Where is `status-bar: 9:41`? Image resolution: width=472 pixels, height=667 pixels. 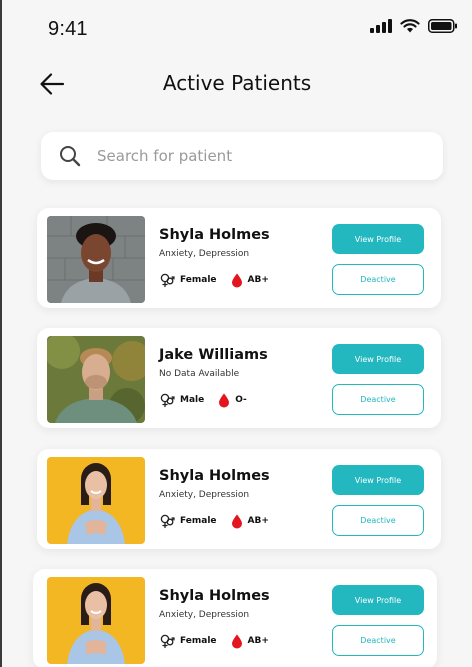 status-bar: 9:41 is located at coordinates (237, 28).